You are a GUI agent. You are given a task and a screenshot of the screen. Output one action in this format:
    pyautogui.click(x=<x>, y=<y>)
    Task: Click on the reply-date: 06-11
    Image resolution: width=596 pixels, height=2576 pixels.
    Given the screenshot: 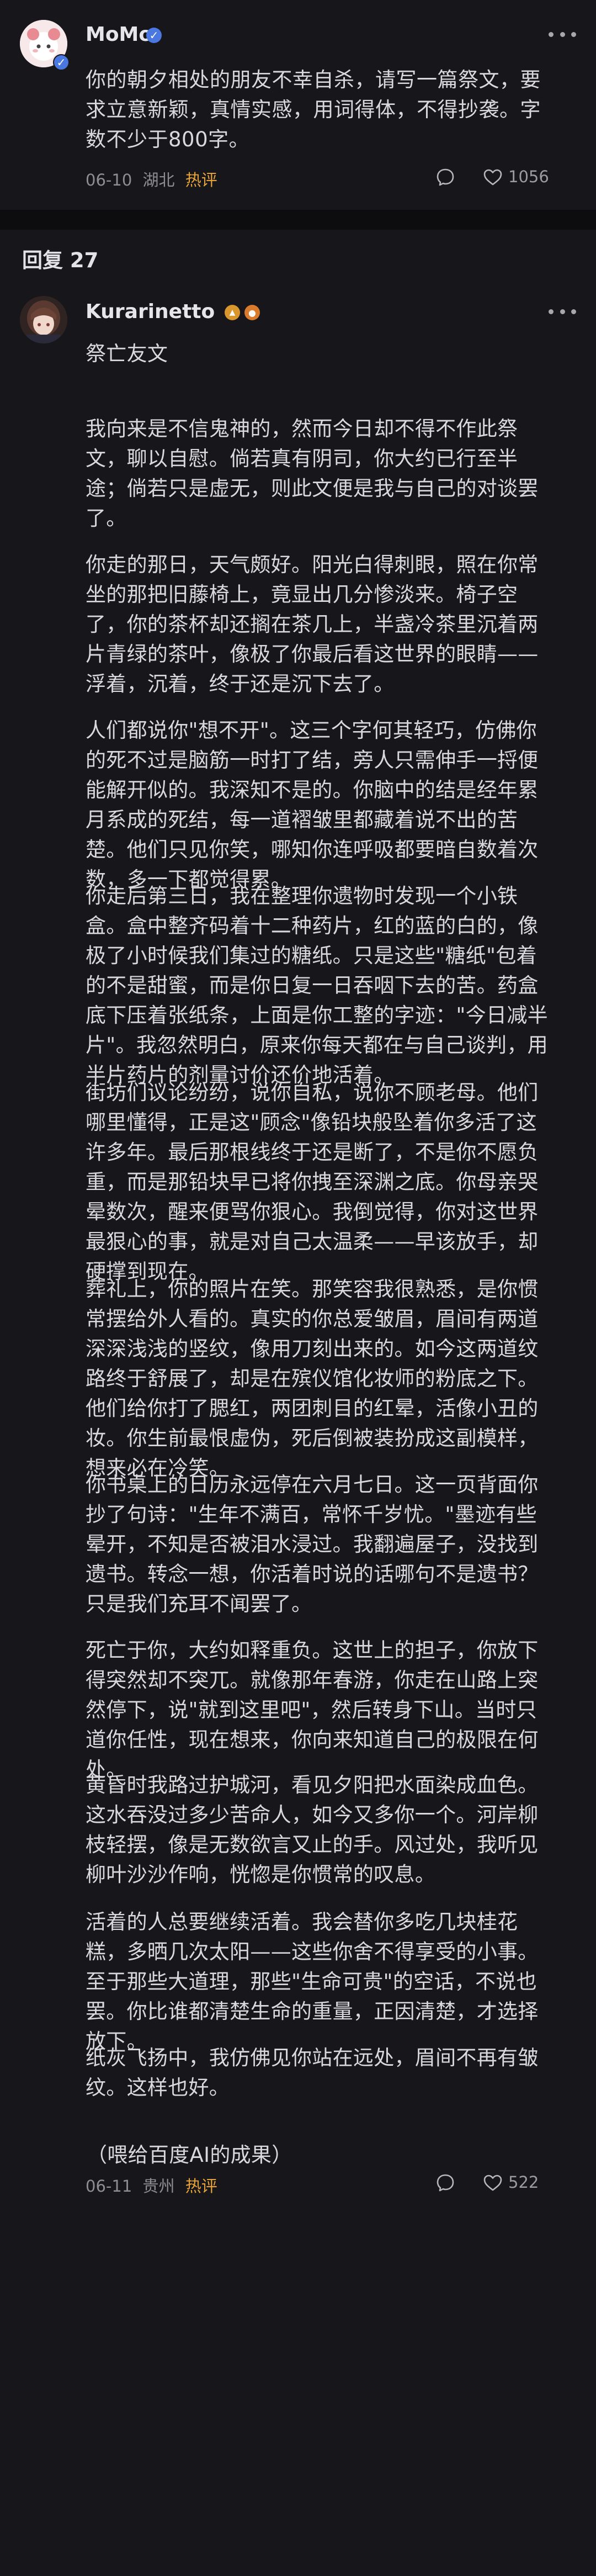 What is the action you would take?
    pyautogui.click(x=109, y=2186)
    